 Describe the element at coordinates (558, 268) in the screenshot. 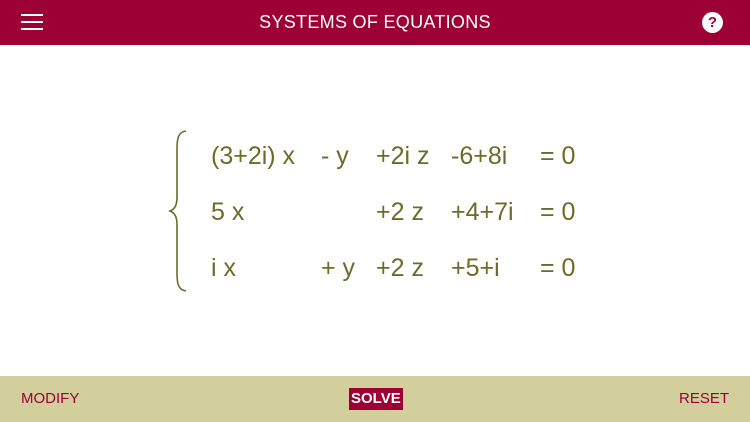

I see `row-3-equals: = 0` at that location.